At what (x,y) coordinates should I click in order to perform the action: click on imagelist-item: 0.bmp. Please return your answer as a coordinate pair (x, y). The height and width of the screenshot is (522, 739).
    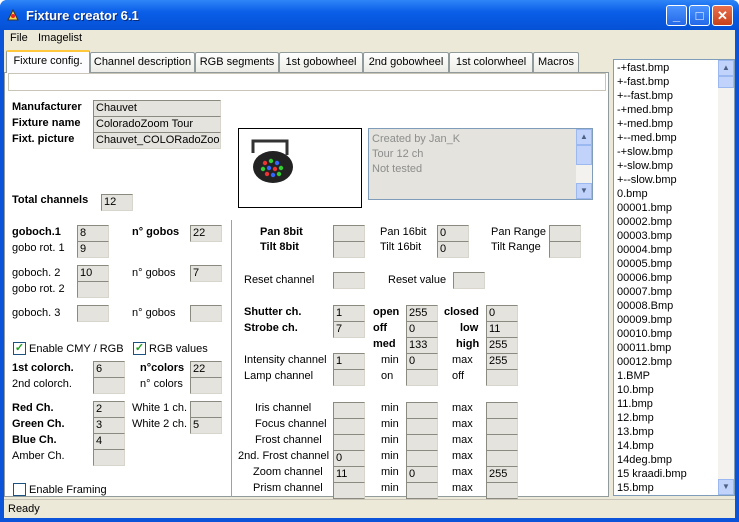
    Looking at the image, I should click on (632, 195).